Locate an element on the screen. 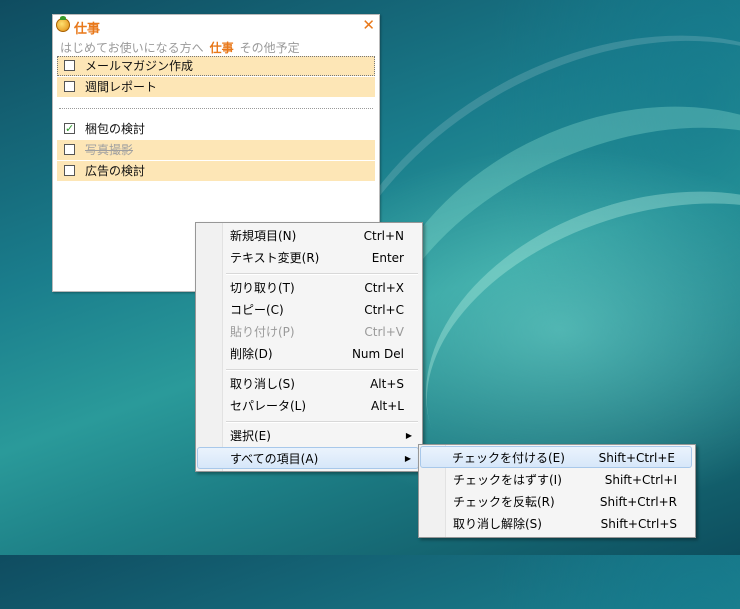  tab-other-plans: その他予定 is located at coordinates (270, 48).